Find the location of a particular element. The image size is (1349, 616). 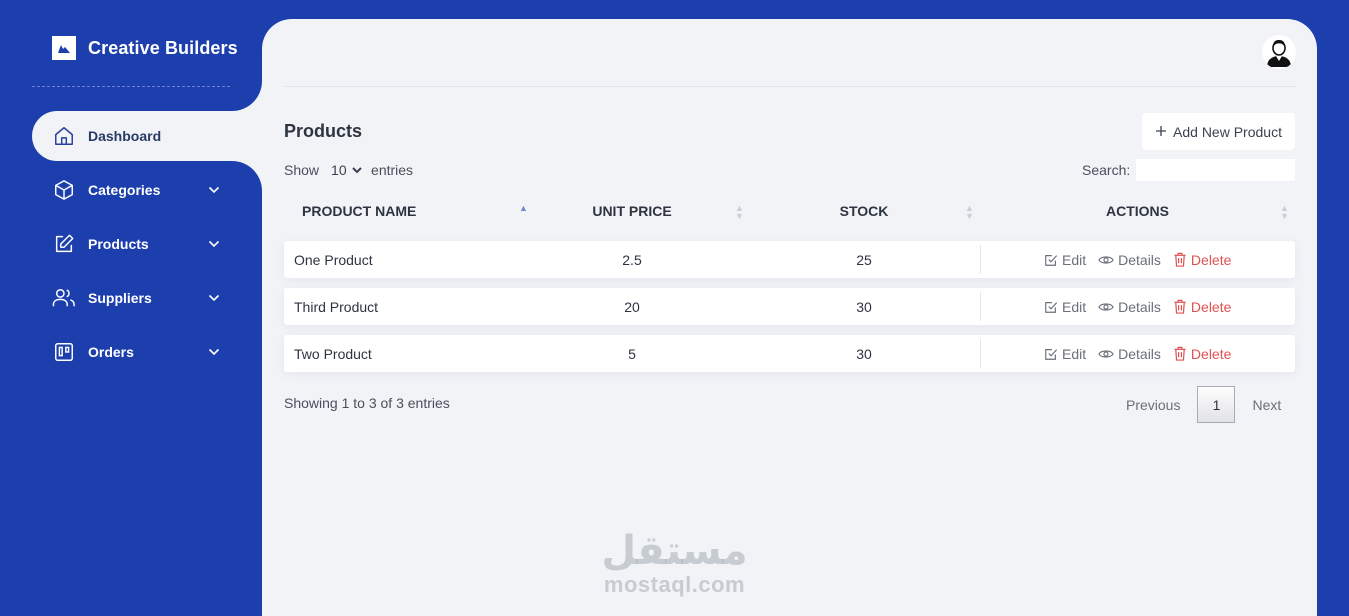

unit-price-cell: 2.5 is located at coordinates (632, 259).